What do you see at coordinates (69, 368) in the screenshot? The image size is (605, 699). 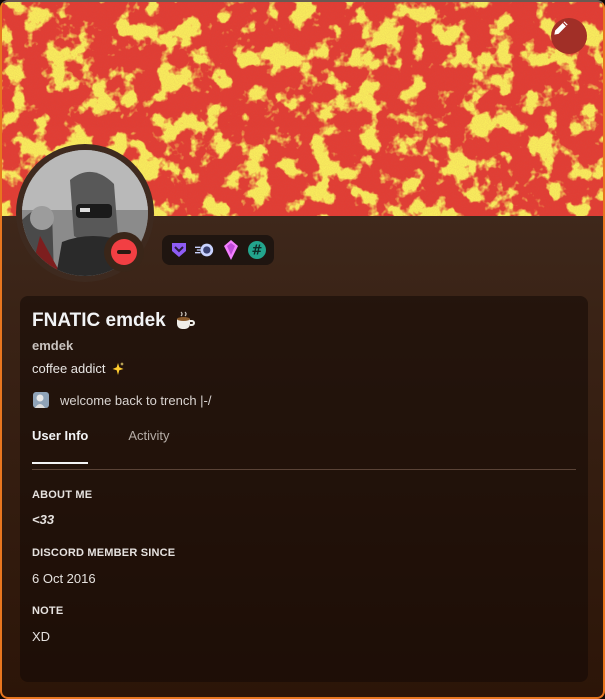 I see `bio-text: coffee addict` at bounding box center [69, 368].